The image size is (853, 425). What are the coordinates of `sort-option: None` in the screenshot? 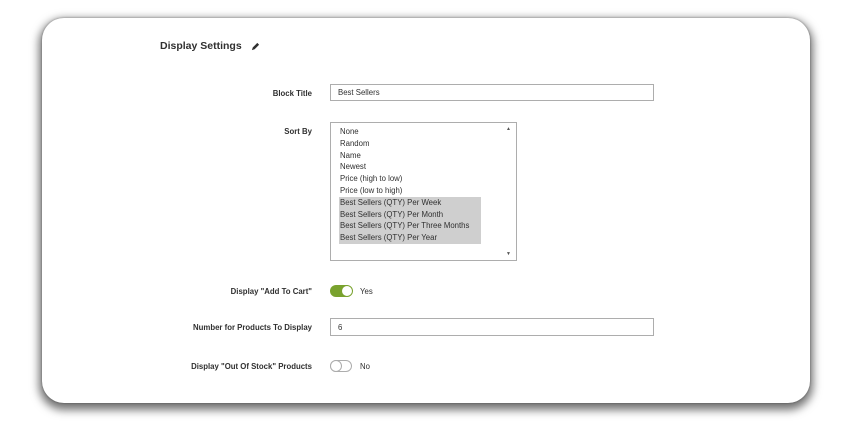 It's located at (410, 132).